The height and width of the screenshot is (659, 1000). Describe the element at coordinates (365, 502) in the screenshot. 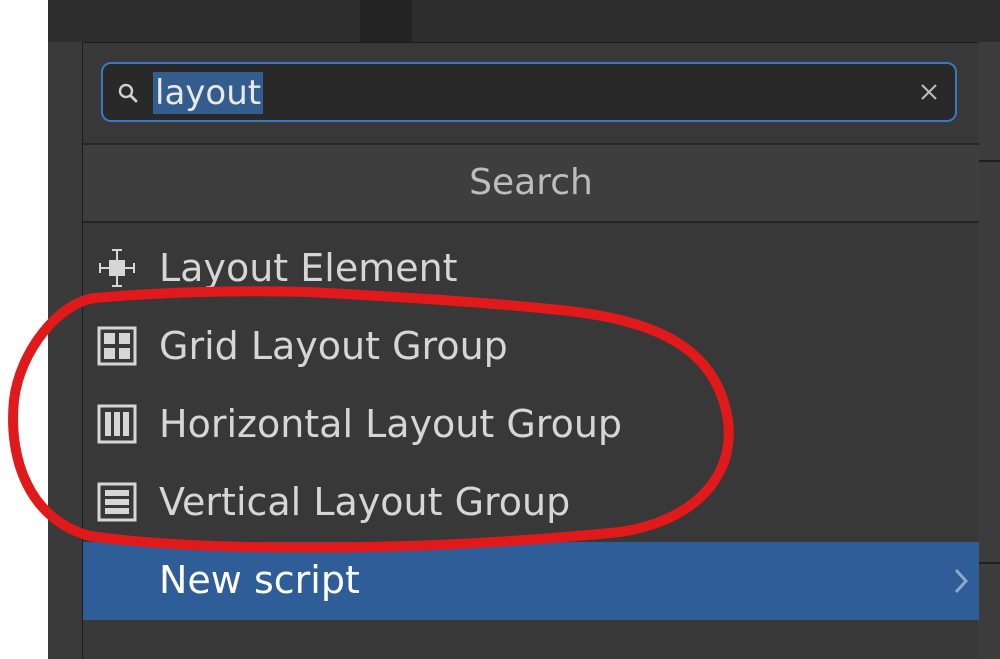

I see `result-item-label: Vertical Layout Group` at that location.